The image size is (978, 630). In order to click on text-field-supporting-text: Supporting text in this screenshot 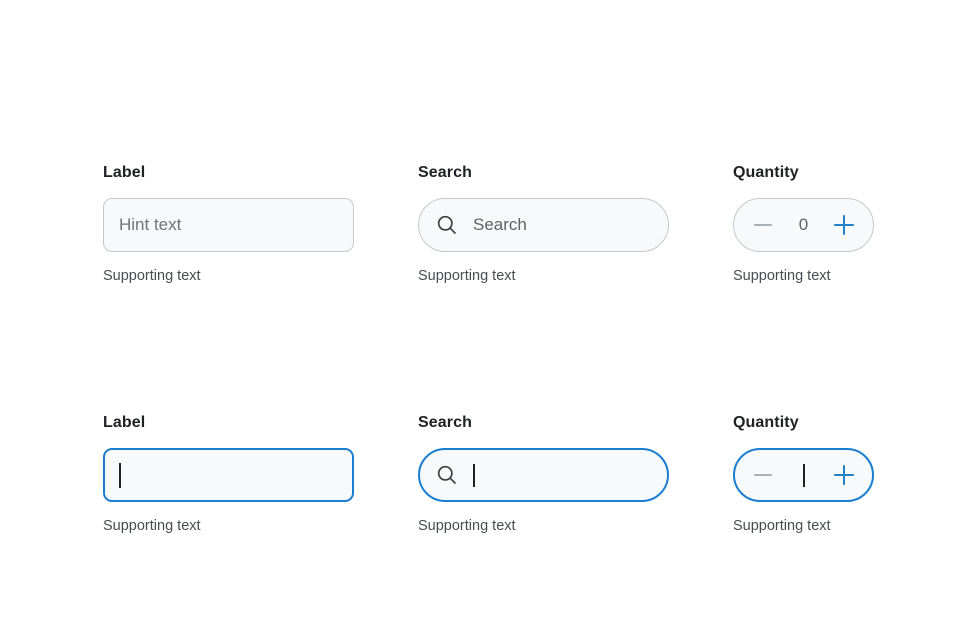, I will do `click(152, 276)`.